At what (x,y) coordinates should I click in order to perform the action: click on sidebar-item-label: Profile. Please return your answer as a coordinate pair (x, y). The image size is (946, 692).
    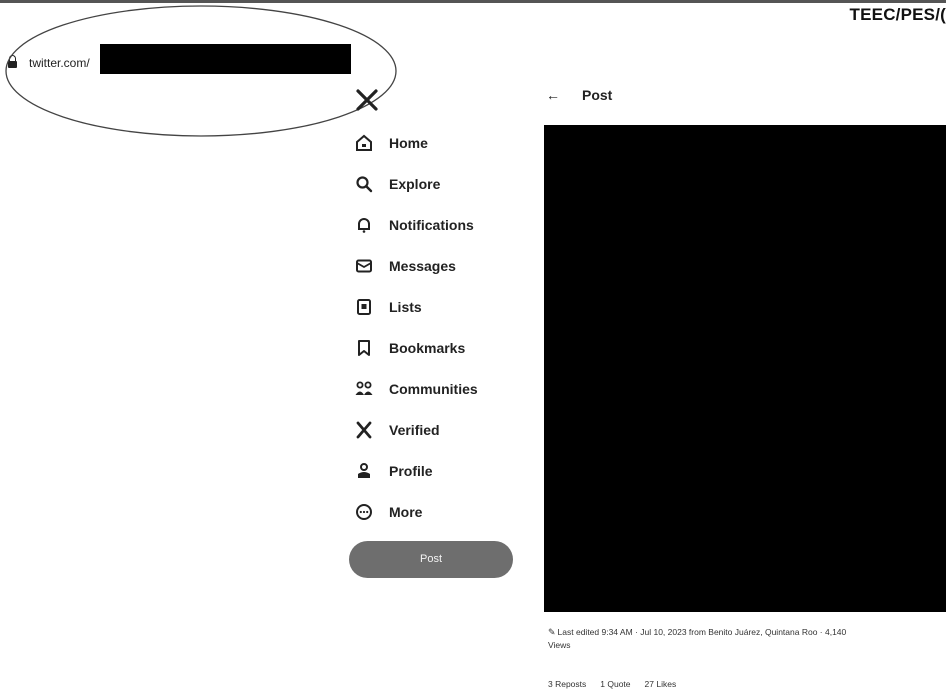
    Looking at the image, I should click on (411, 470).